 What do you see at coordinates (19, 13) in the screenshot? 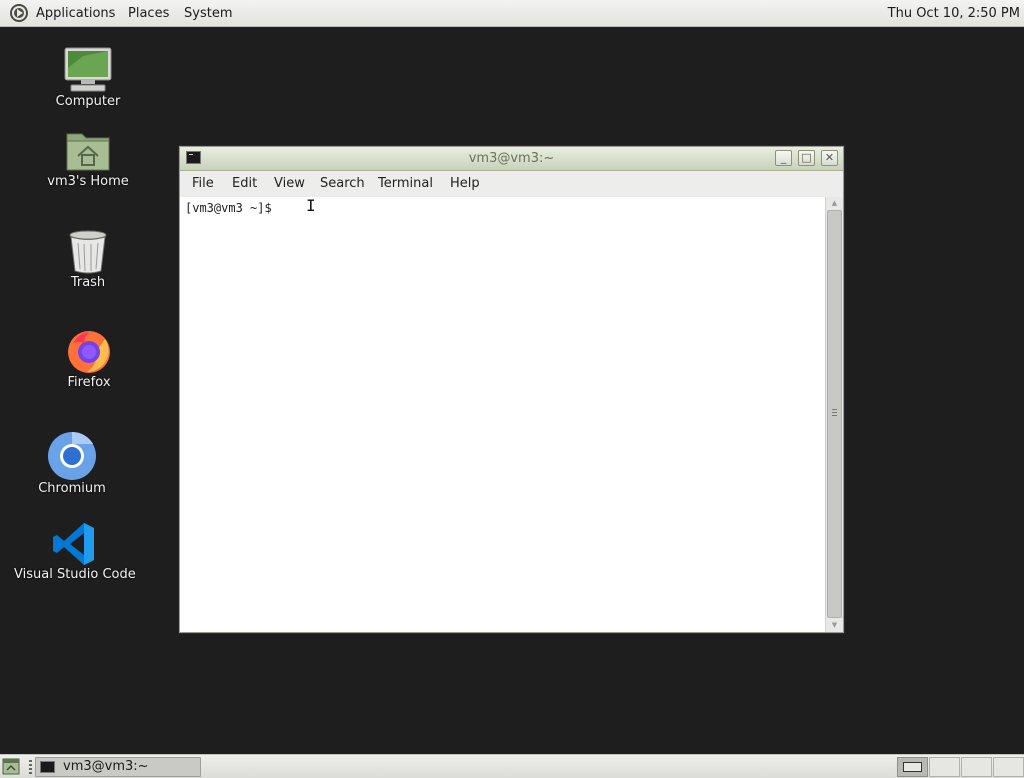
I see `applications-menu-icon` at bounding box center [19, 13].